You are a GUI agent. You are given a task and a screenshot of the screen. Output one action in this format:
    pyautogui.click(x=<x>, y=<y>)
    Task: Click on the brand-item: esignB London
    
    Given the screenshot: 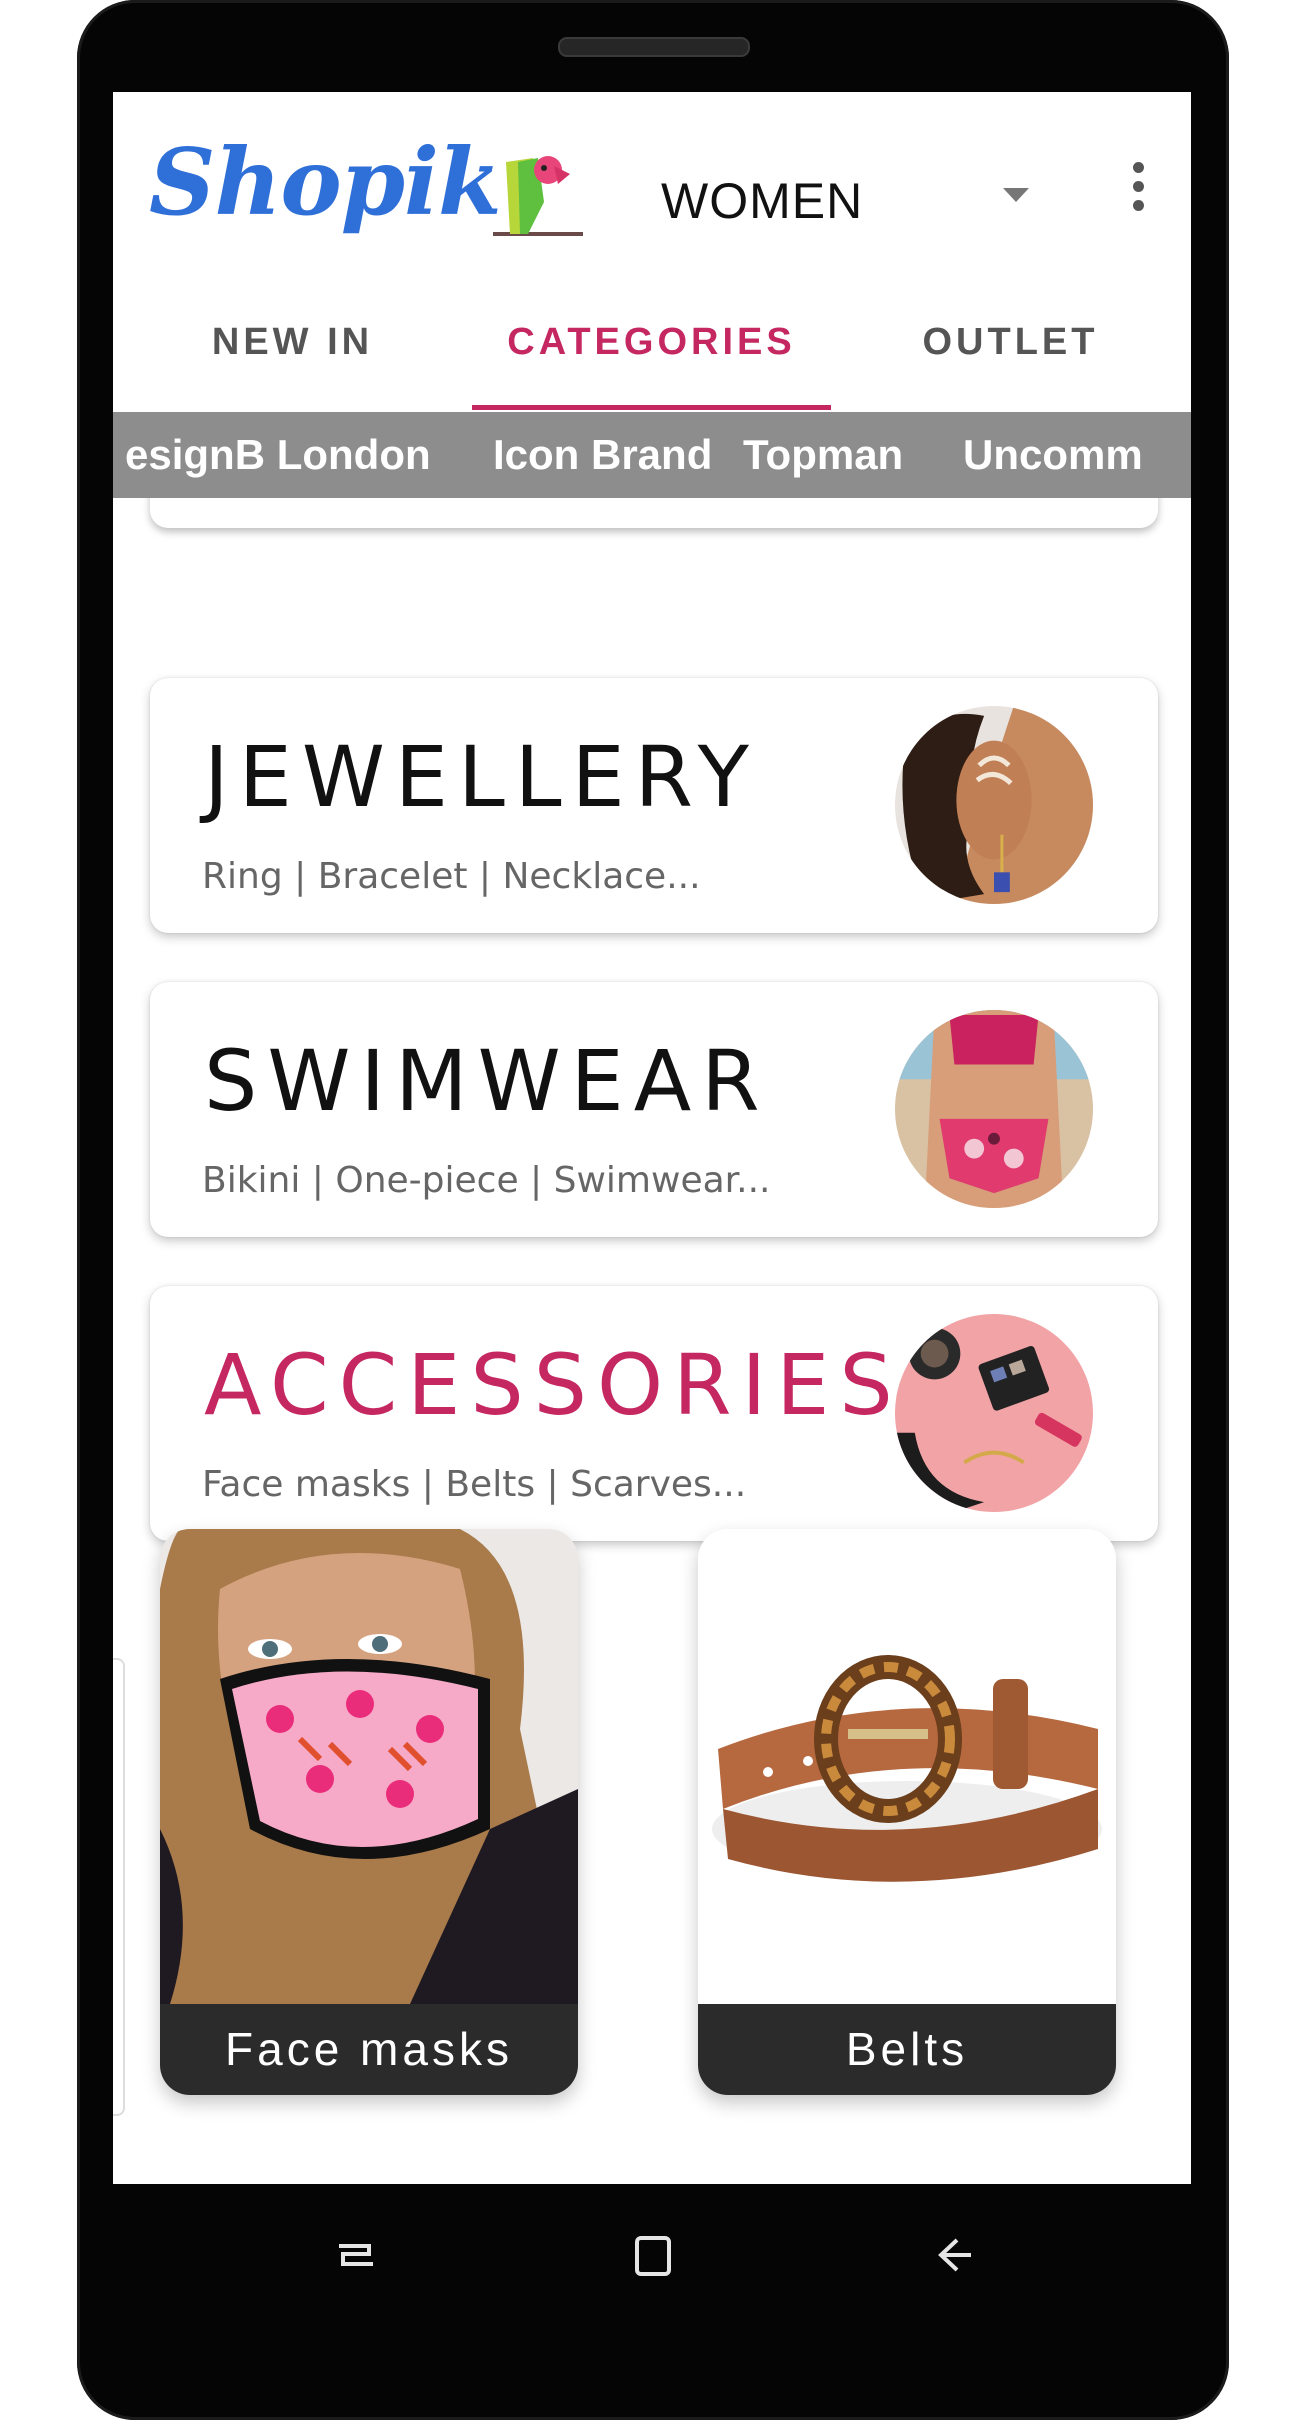 What is the action you would take?
    pyautogui.click(x=278, y=455)
    